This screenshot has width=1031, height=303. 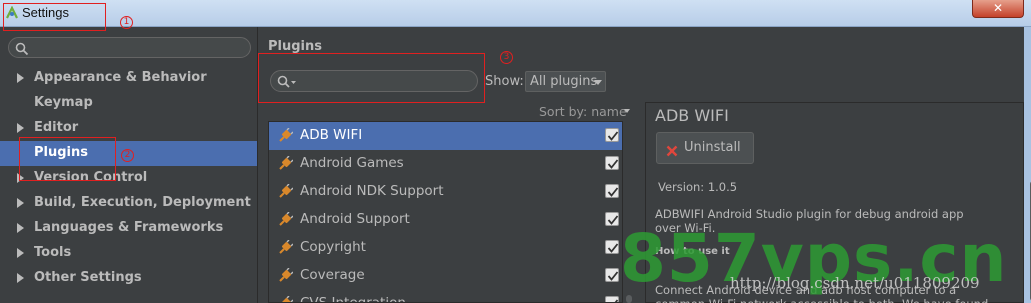 What do you see at coordinates (712, 147) in the screenshot?
I see `uninstall-label: Uninstall` at bounding box center [712, 147].